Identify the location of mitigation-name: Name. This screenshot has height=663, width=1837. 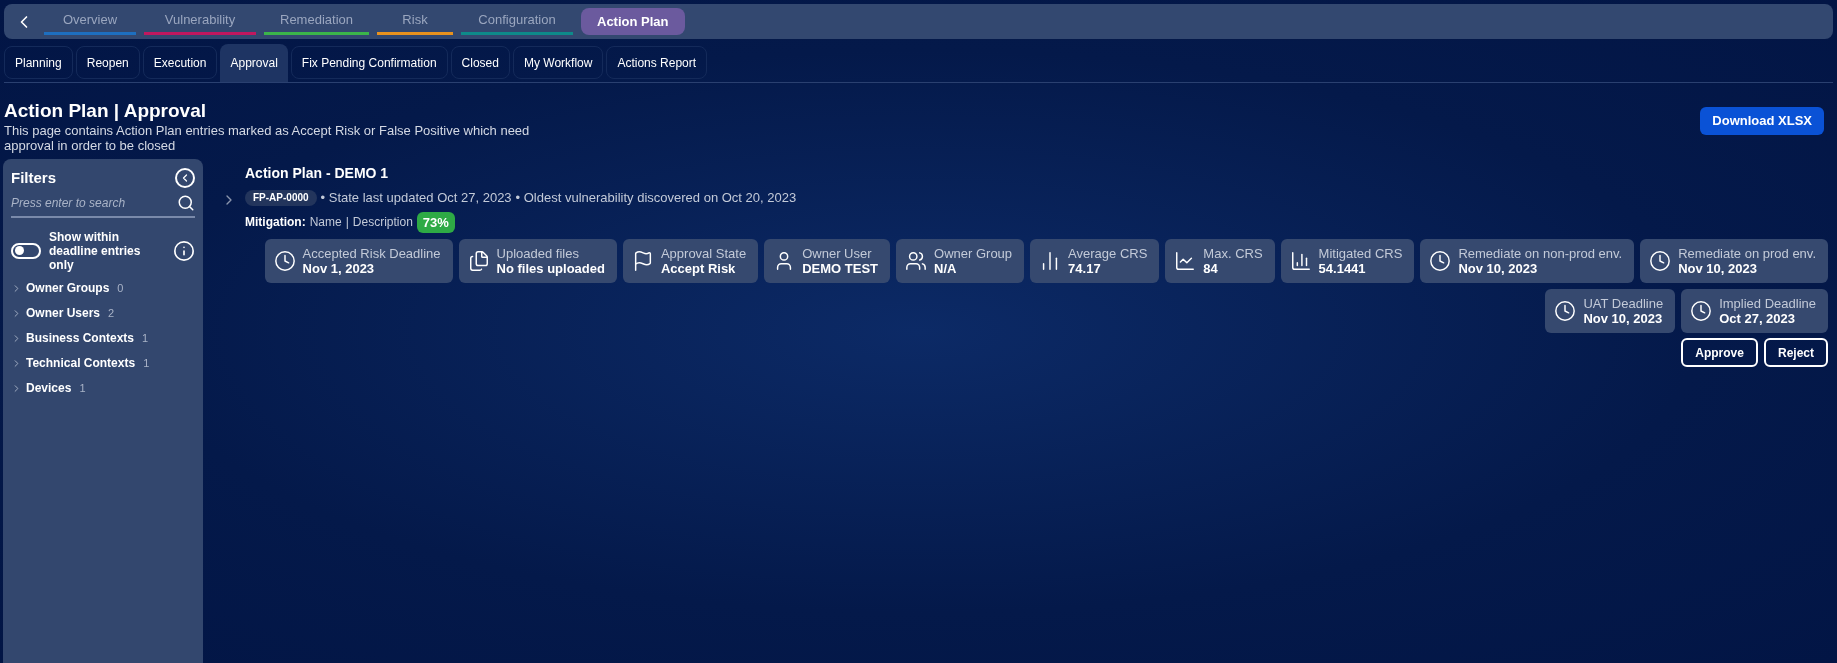
(325, 223).